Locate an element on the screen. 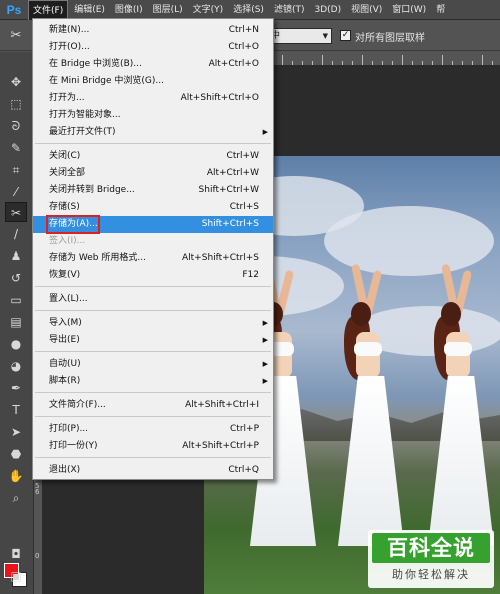  lasso-tool-icon: ᘐ is located at coordinates (16, 126).